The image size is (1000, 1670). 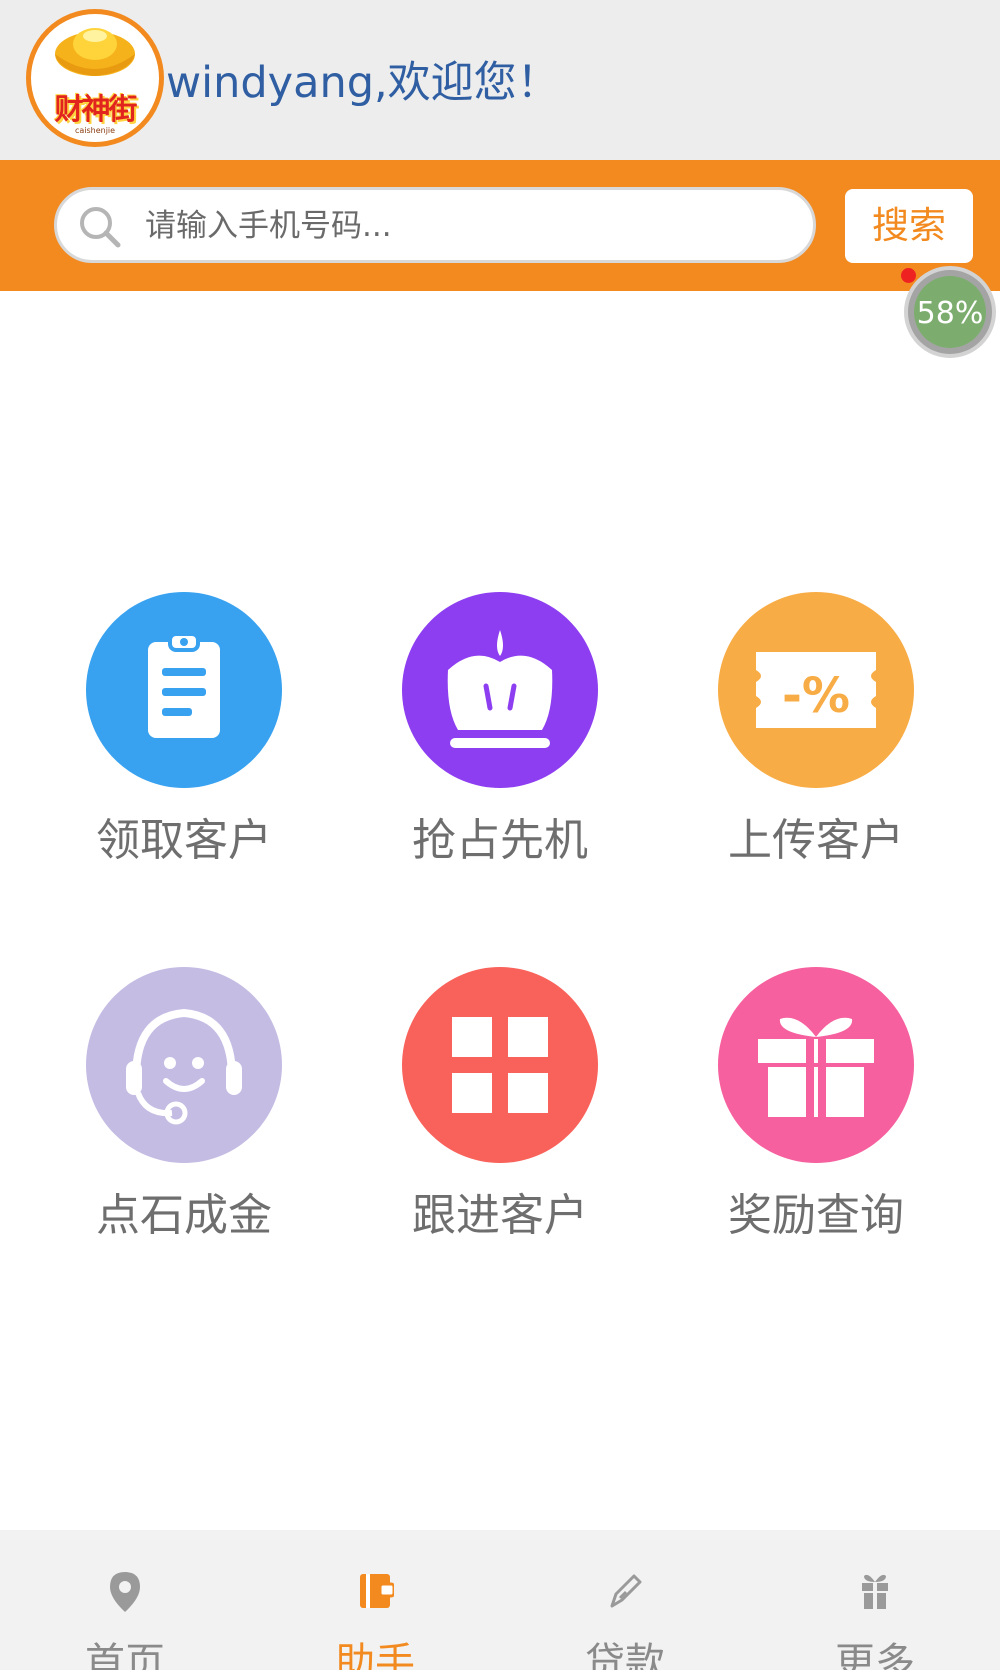 I want to click on nav-label: 更多, so click(x=875, y=1655).